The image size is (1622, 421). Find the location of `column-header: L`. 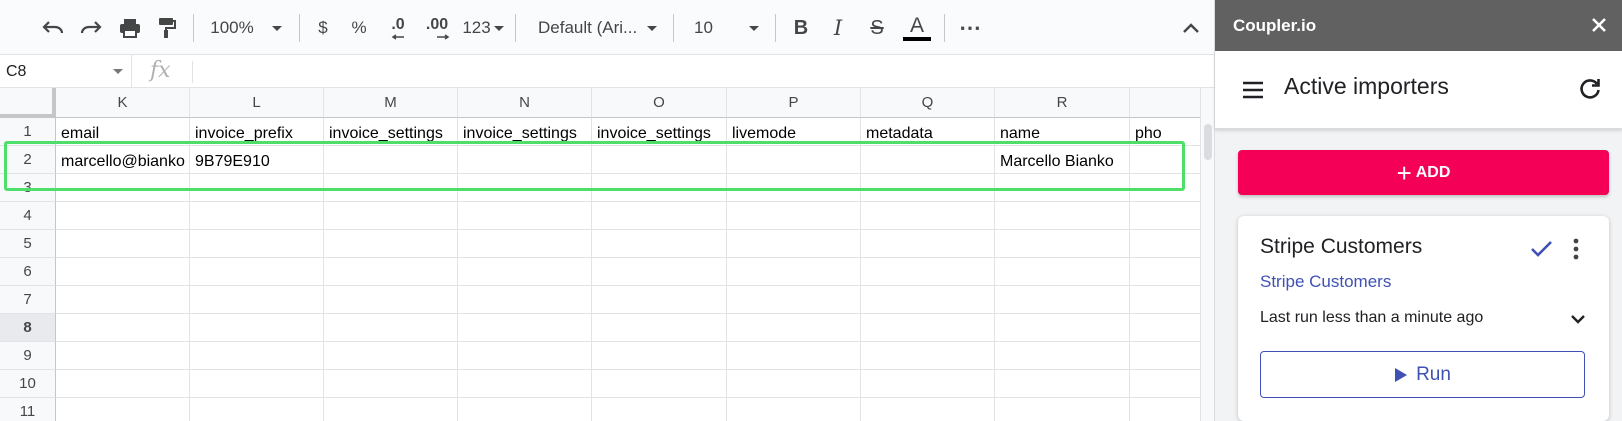

column-header: L is located at coordinates (257, 103).